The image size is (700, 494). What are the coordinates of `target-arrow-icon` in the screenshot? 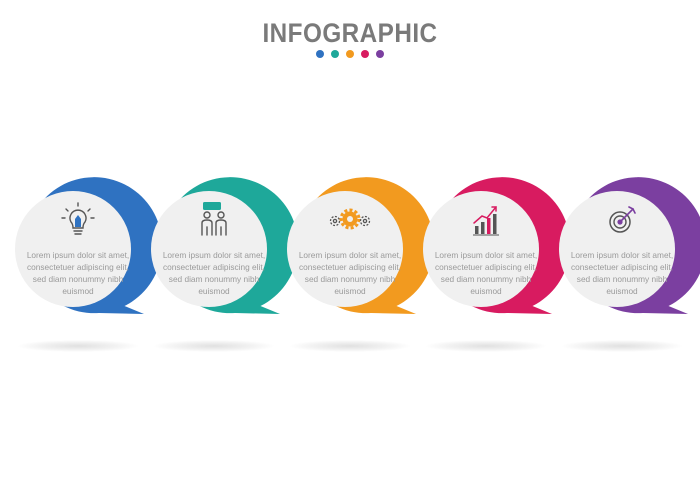 It's located at (622, 219).